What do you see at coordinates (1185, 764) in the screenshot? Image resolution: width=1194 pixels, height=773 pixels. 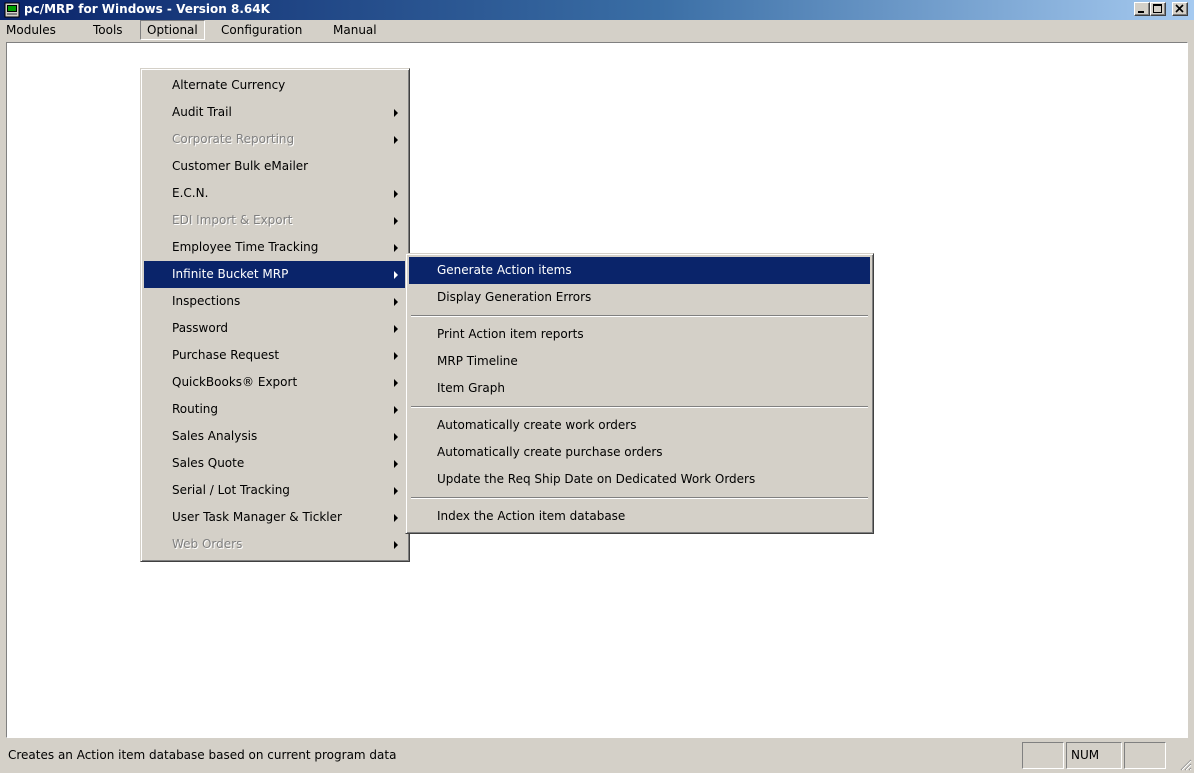 I see `resize-grip-icon` at bounding box center [1185, 764].